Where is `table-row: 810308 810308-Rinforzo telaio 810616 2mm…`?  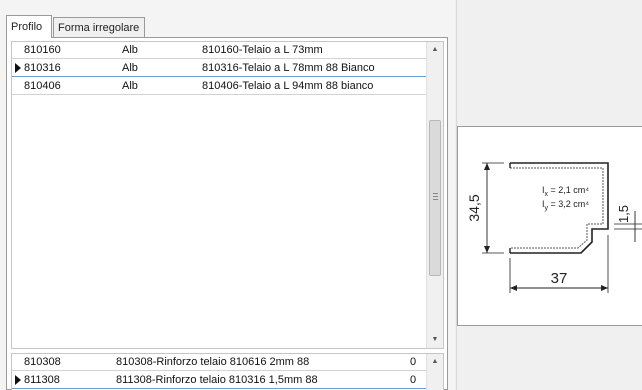 table-row: 810308 810308-Rinforzo telaio 810616 2mm… is located at coordinates (220, 362).